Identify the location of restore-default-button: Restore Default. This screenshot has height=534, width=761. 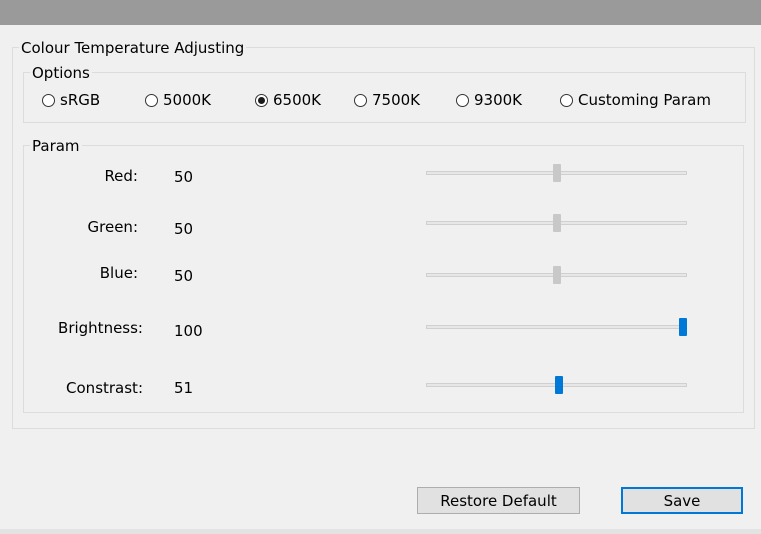
(498, 500).